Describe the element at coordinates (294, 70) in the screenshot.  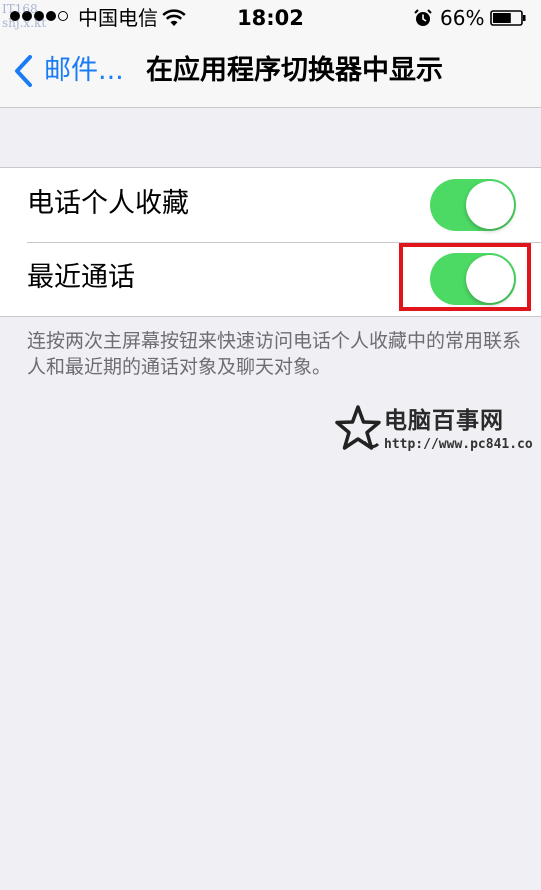
I see `page-title: 在应用程序切换器中显示` at that location.